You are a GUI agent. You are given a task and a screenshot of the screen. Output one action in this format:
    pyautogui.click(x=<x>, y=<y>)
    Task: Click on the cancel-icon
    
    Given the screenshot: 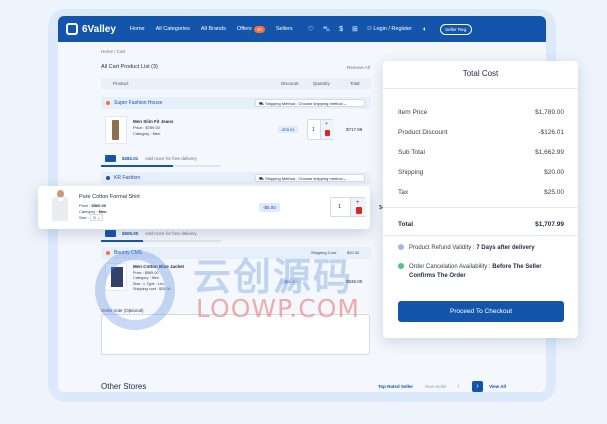 What is the action you would take?
    pyautogui.click(x=401, y=266)
    